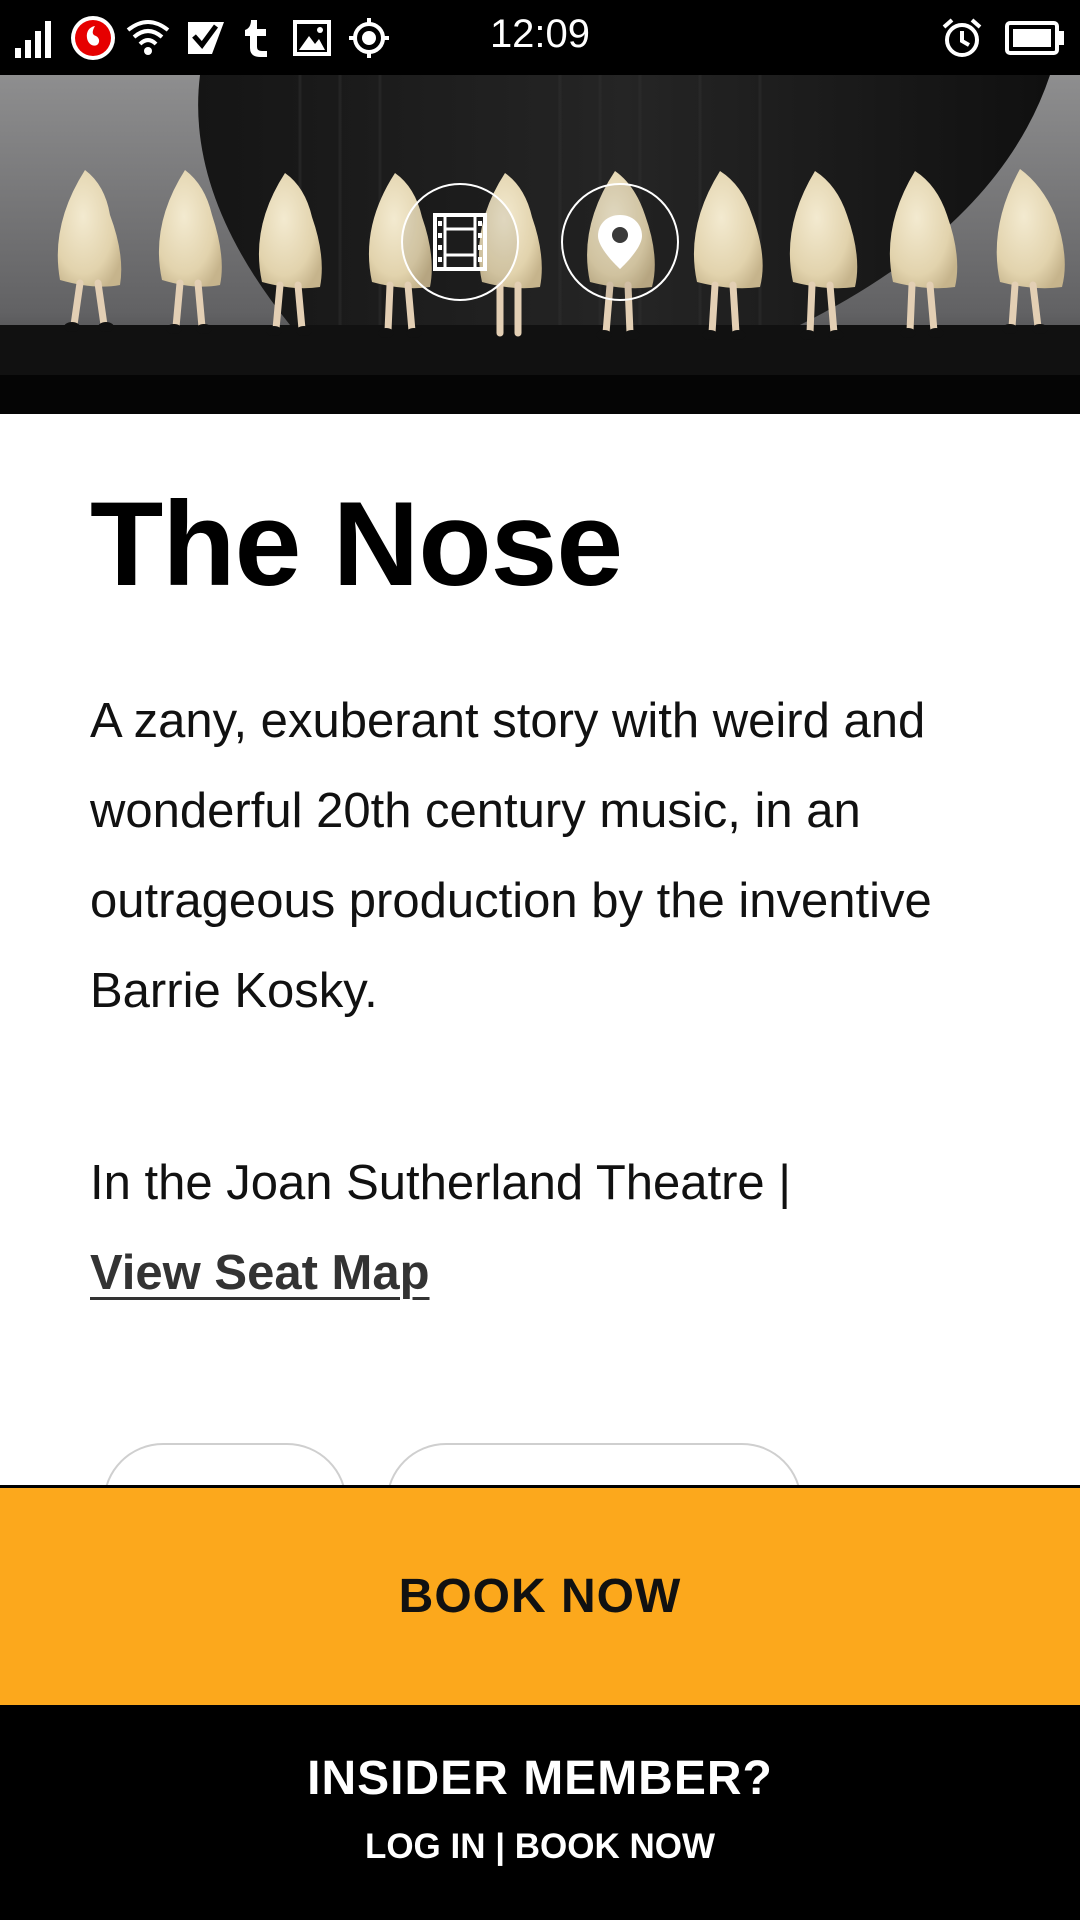 Image resolution: width=1080 pixels, height=1920 pixels. What do you see at coordinates (1035, 38) in the screenshot?
I see `battery-icon` at bounding box center [1035, 38].